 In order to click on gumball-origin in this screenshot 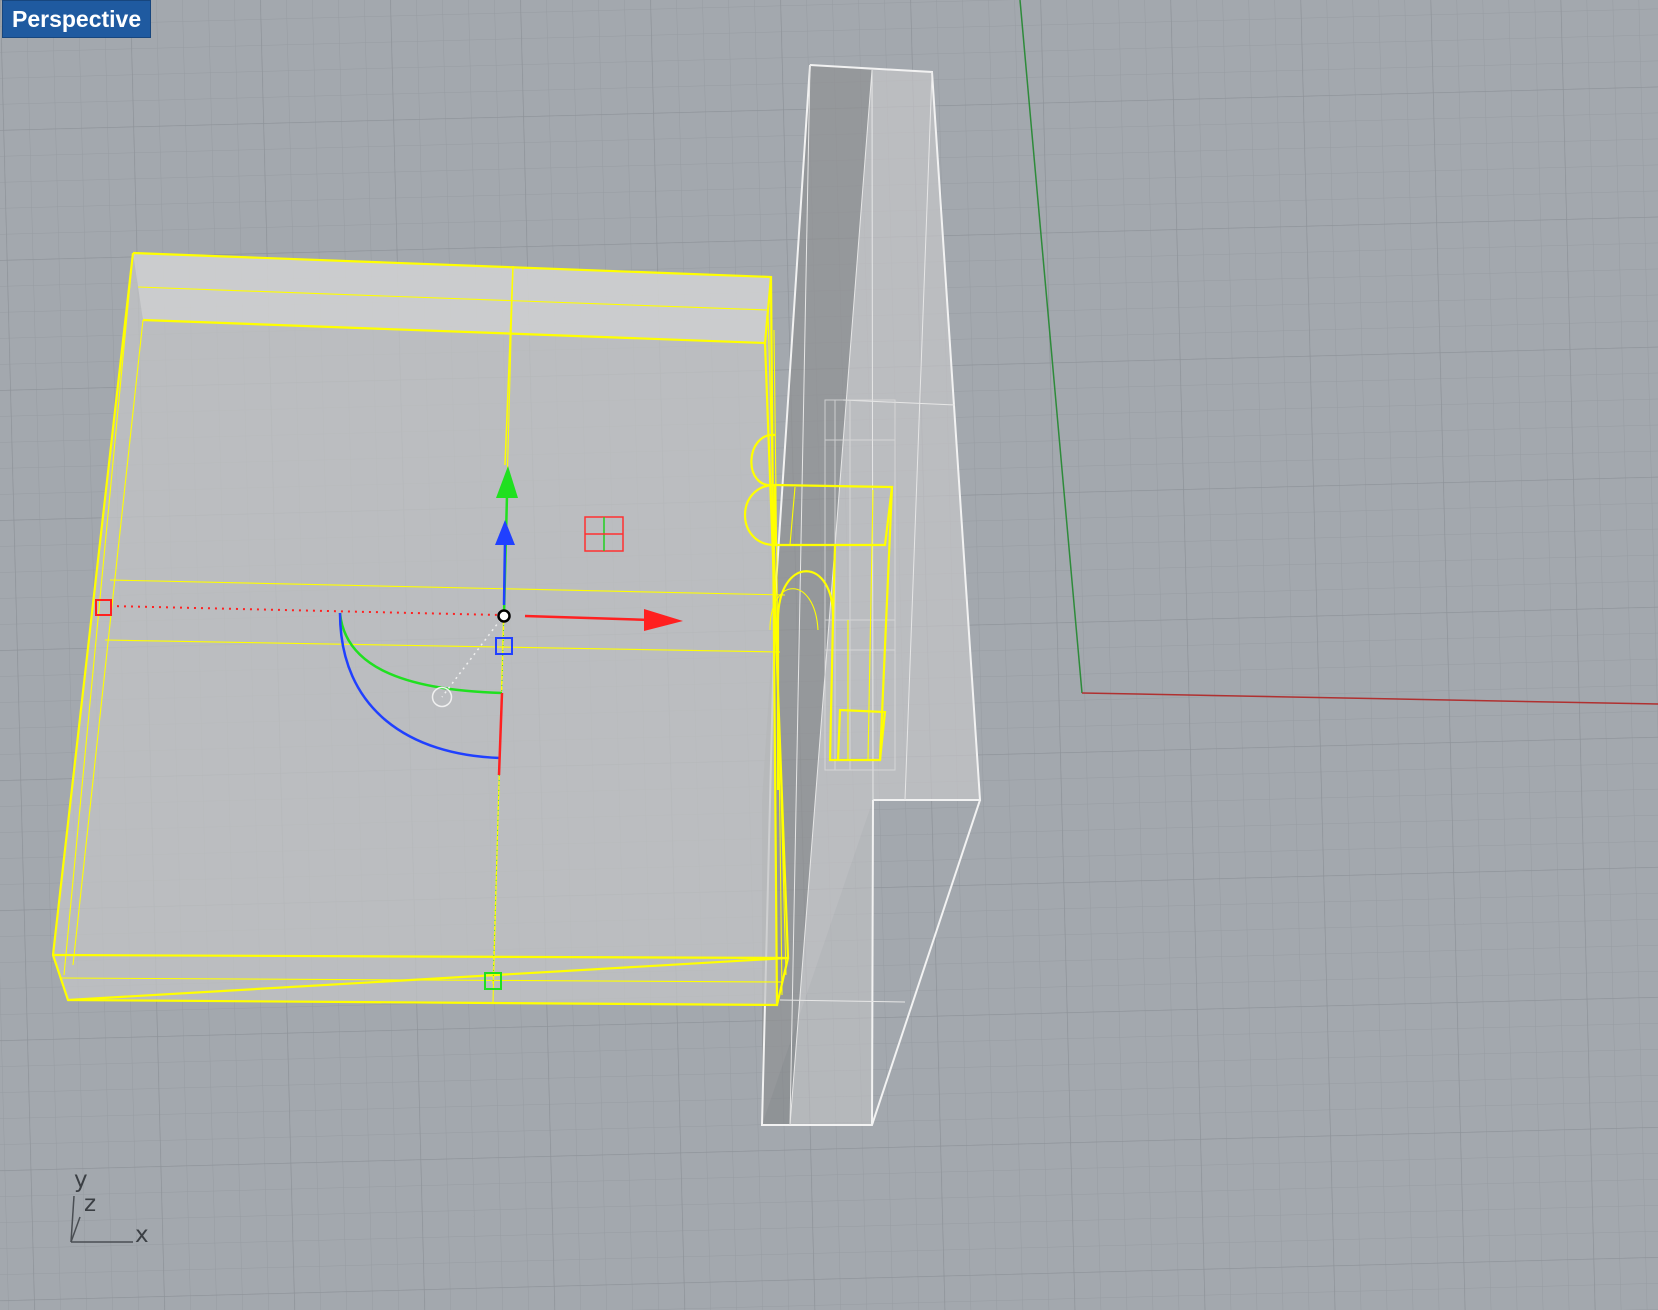, I will do `click(504, 616)`.